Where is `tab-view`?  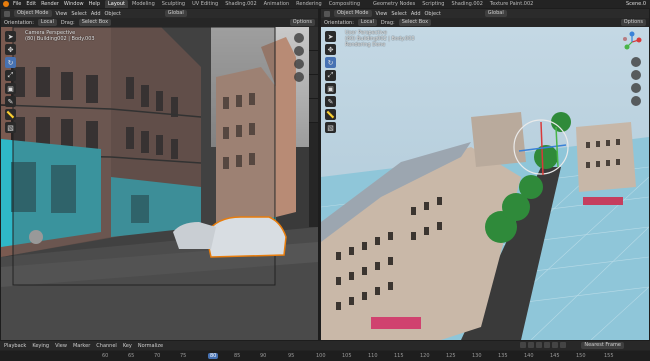
tab-view is located at coordinates (313, 87).